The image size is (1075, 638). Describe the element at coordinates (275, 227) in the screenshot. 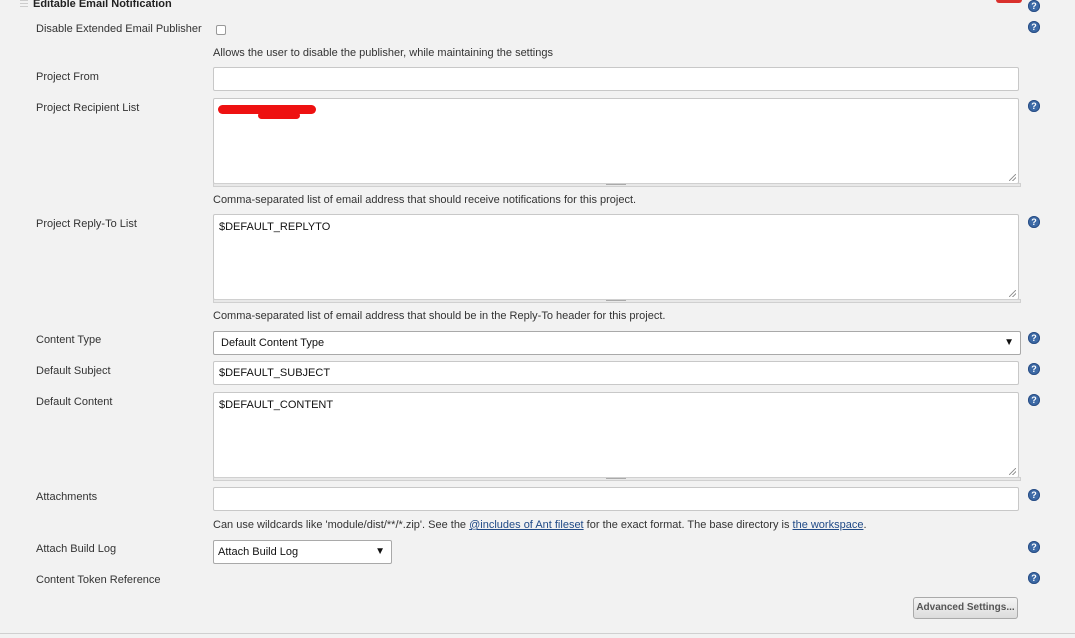

I see `reply-to-value: $DEFAULT_REPLYTO` at that location.